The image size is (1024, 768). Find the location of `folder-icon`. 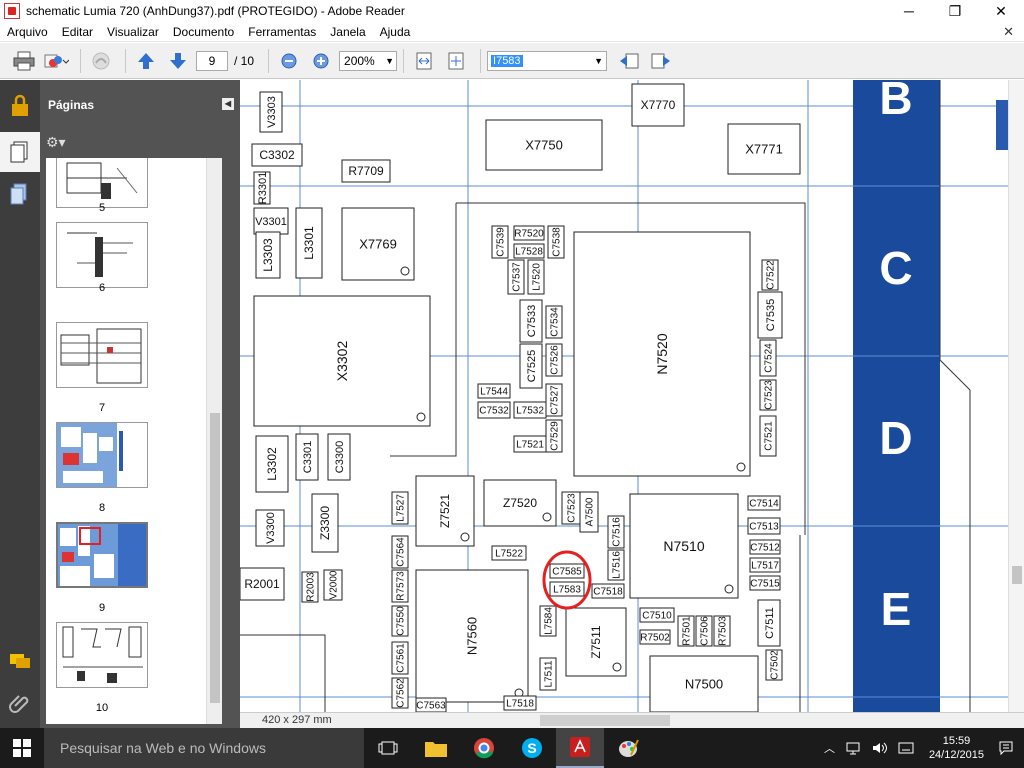

folder-icon is located at coordinates (436, 749).